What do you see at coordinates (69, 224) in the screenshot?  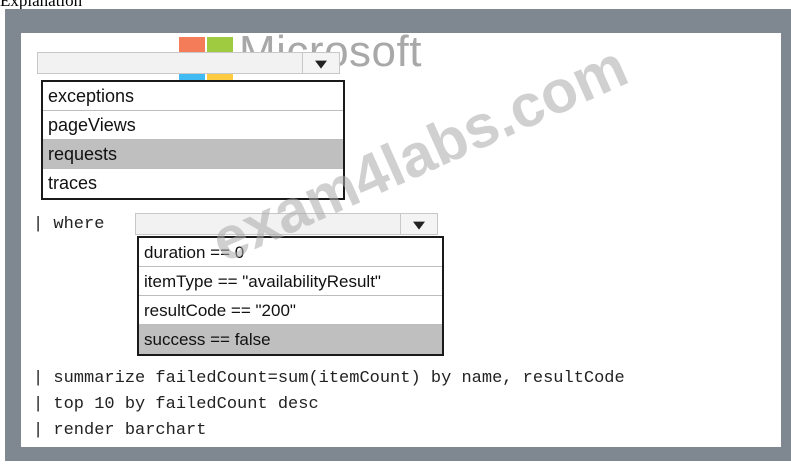 I see `where-keyword: | where` at bounding box center [69, 224].